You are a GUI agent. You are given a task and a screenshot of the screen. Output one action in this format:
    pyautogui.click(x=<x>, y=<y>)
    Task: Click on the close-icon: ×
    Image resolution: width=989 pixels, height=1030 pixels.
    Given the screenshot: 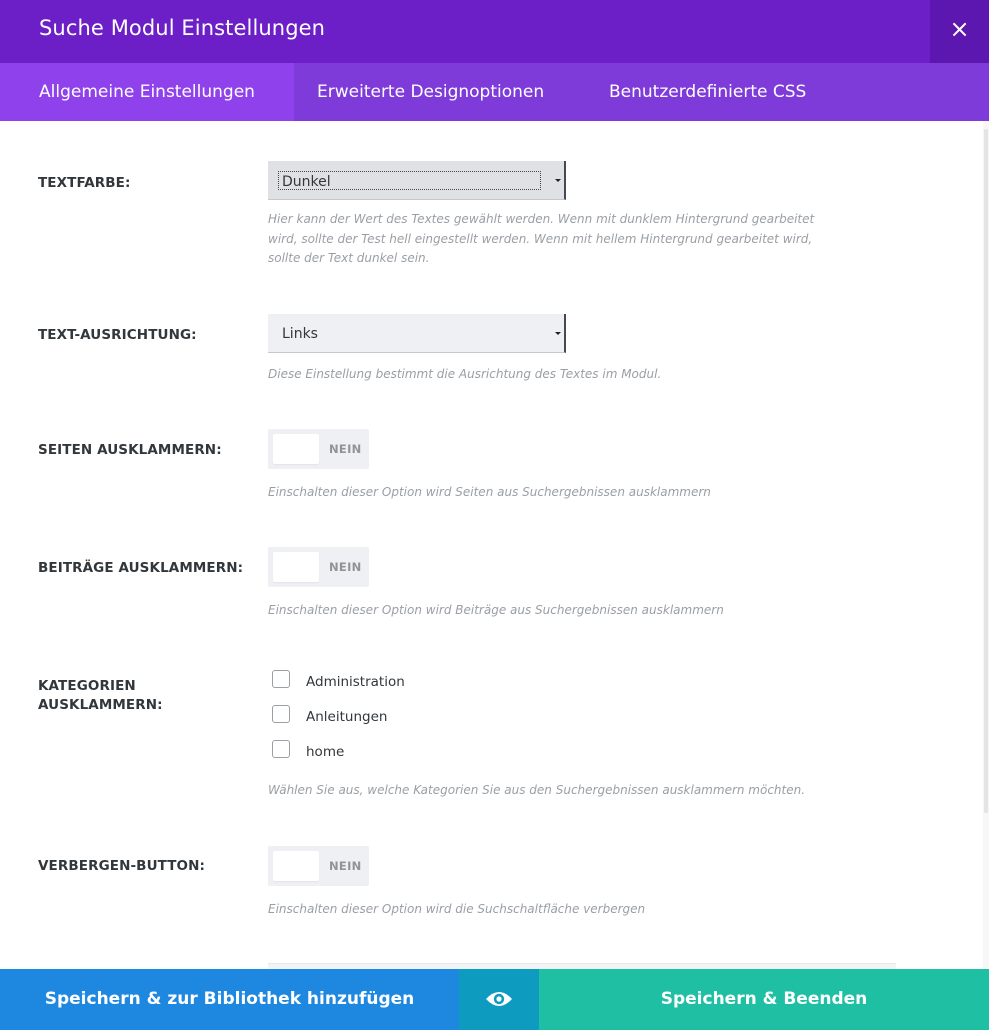 What is the action you would take?
    pyautogui.click(x=959, y=31)
    